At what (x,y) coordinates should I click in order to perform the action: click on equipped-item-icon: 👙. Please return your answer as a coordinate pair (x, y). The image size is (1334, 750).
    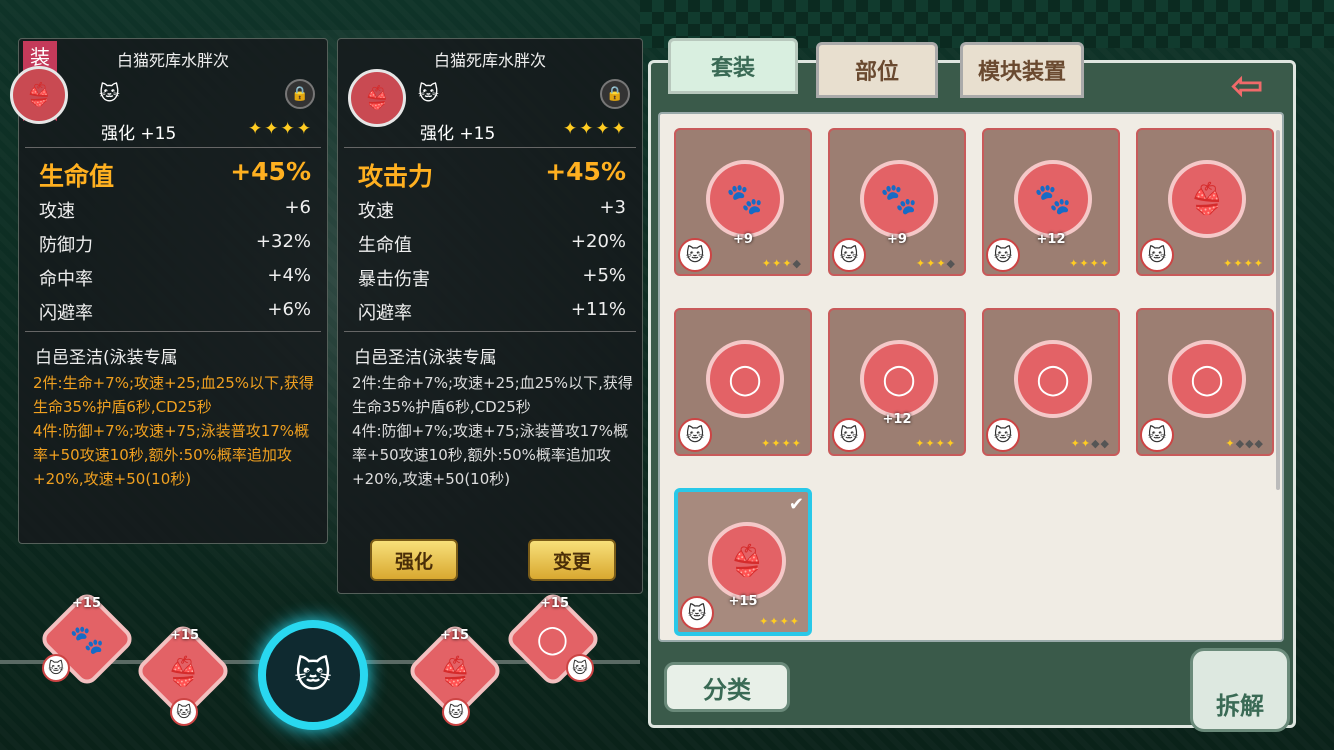
    Looking at the image, I should click on (39, 95).